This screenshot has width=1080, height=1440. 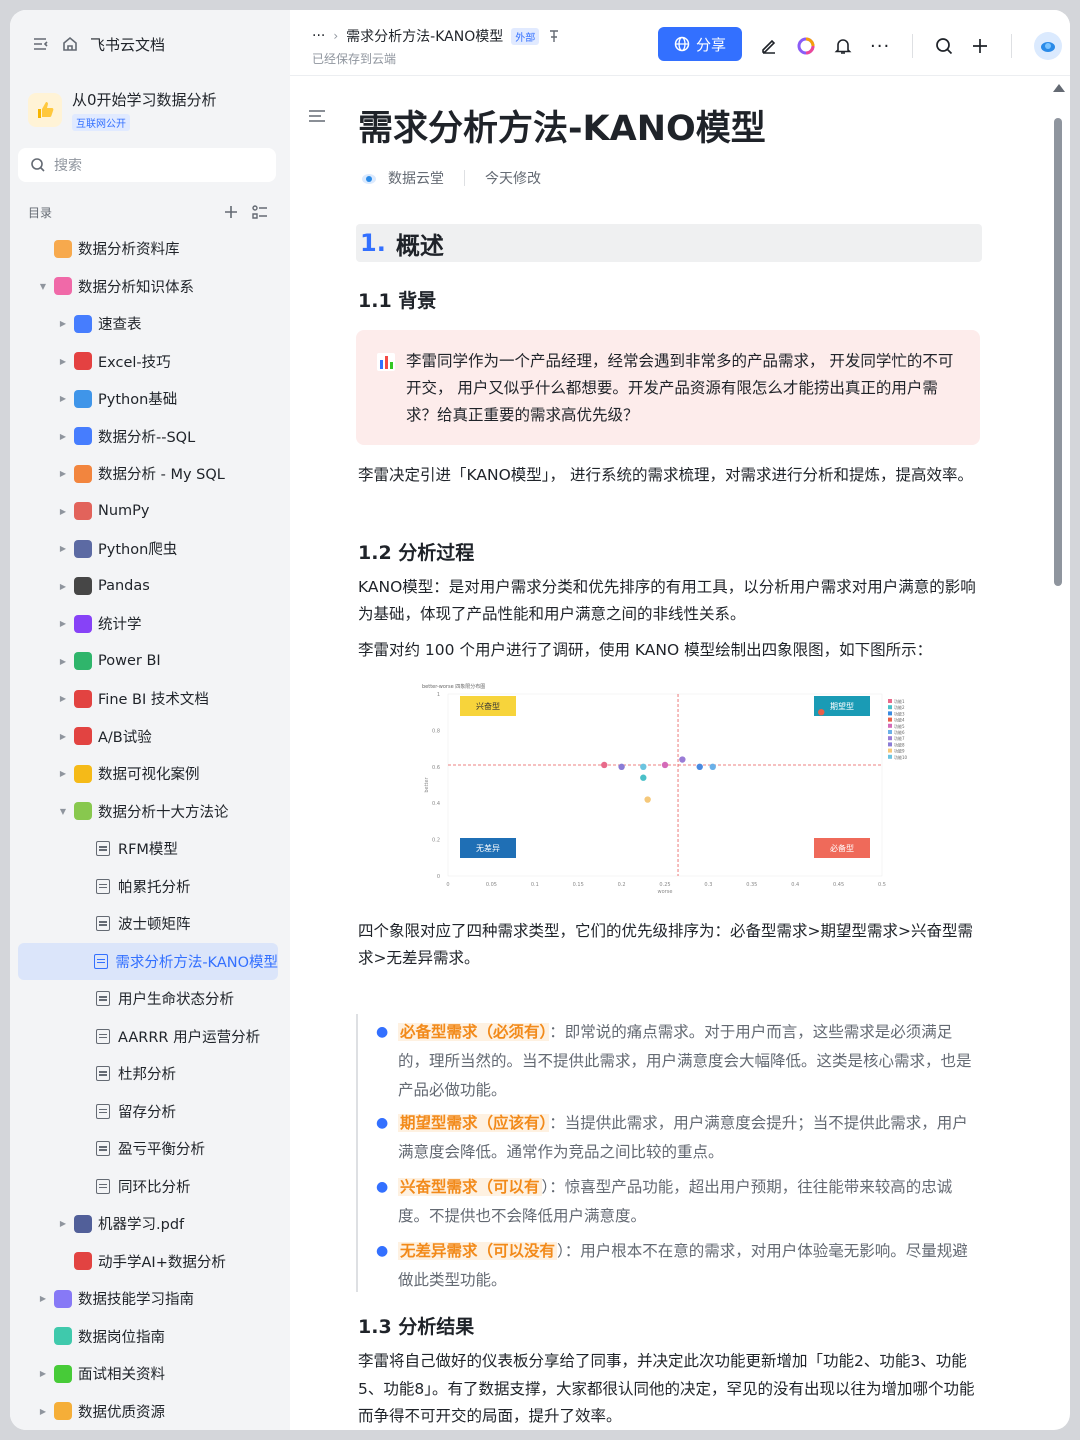 I want to click on sidebar-item: ▶ 面试相关资料, so click(x=148, y=1374).